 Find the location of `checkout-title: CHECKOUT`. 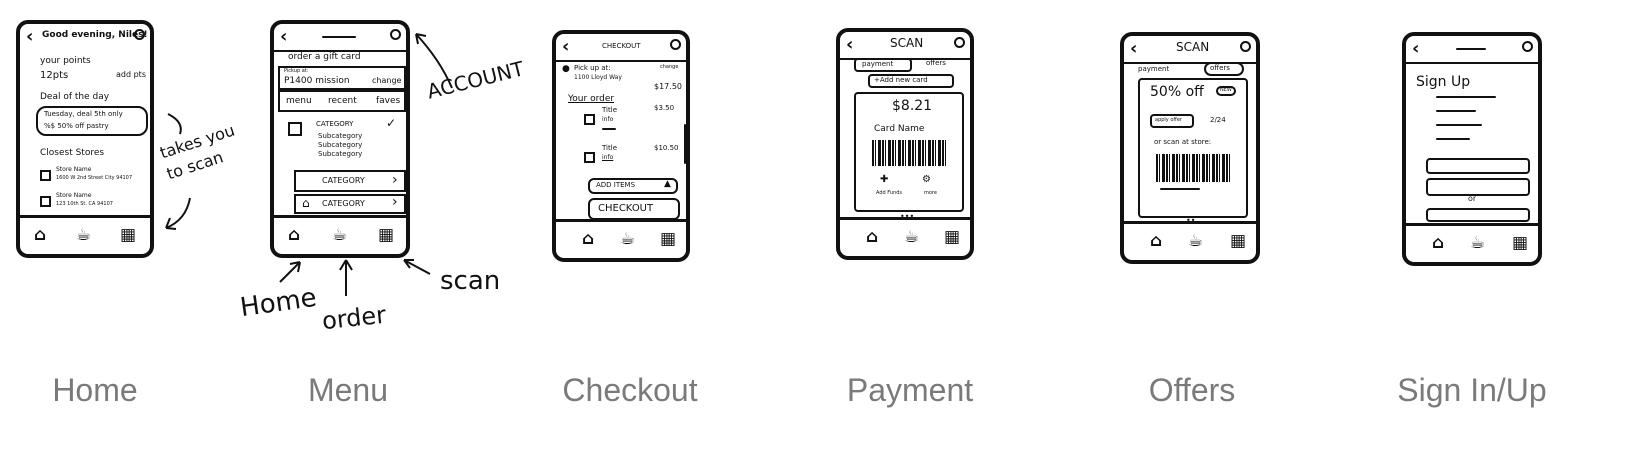

checkout-title: CHECKOUT is located at coordinates (621, 46).